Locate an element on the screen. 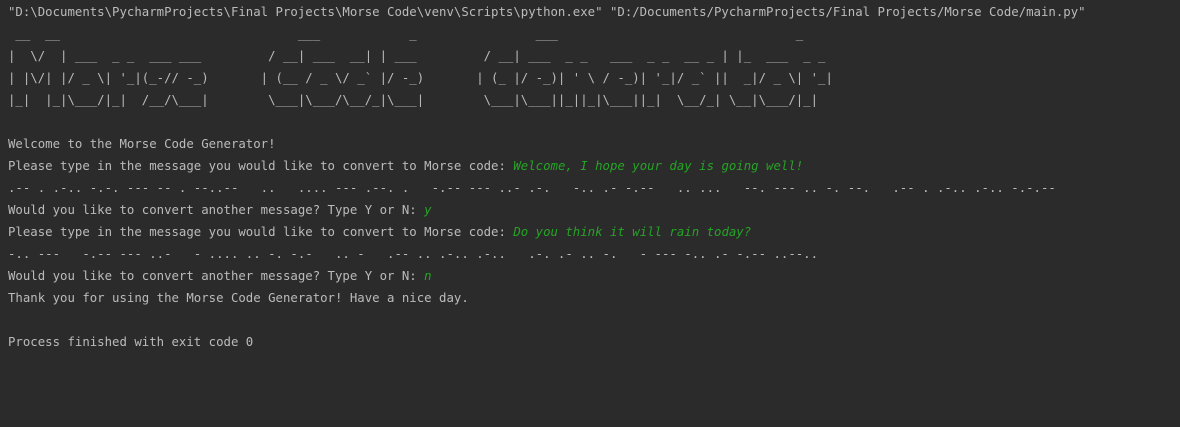 The image size is (1180, 427). user-answer-1: y is located at coordinates (428, 210).